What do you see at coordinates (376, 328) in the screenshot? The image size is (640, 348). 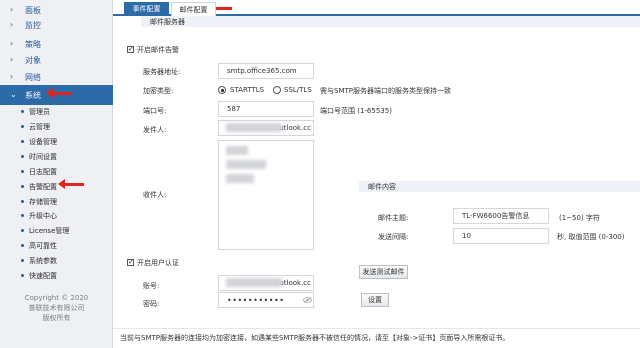 I see `divider` at bounding box center [376, 328].